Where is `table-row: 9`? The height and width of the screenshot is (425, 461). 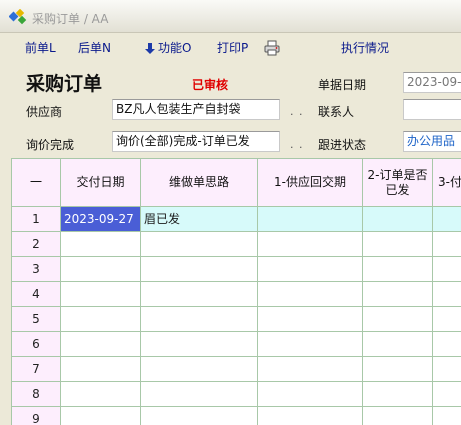 table-row: 9 is located at coordinates (236, 416).